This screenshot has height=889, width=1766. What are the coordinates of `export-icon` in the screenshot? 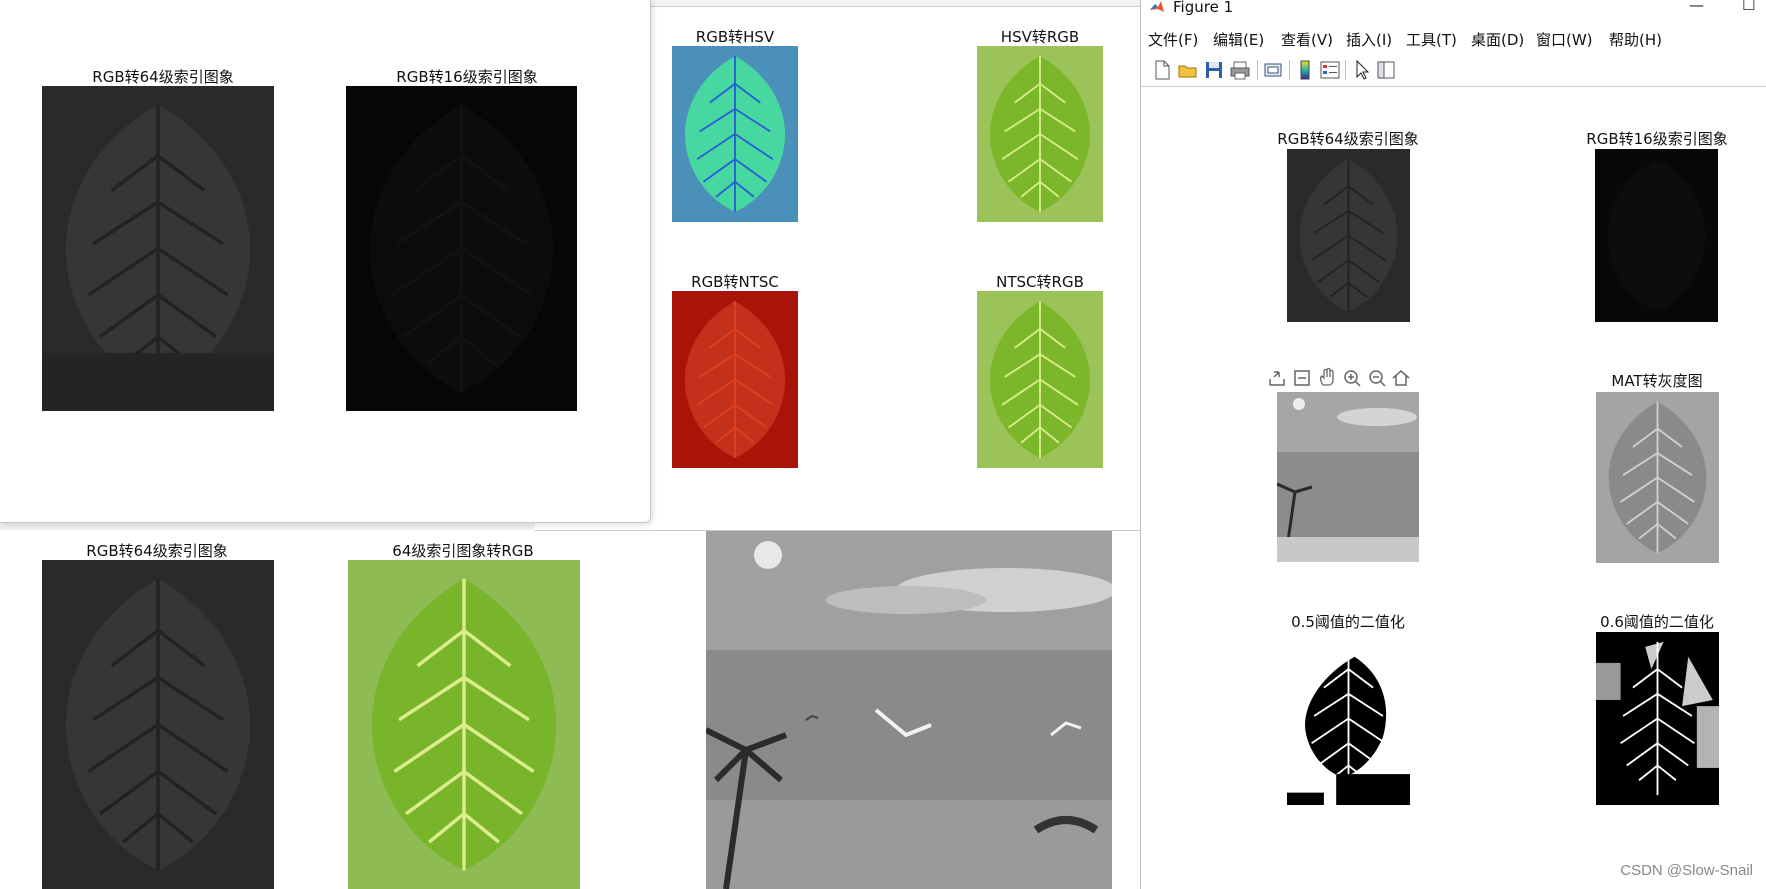 It's located at (1277, 378).